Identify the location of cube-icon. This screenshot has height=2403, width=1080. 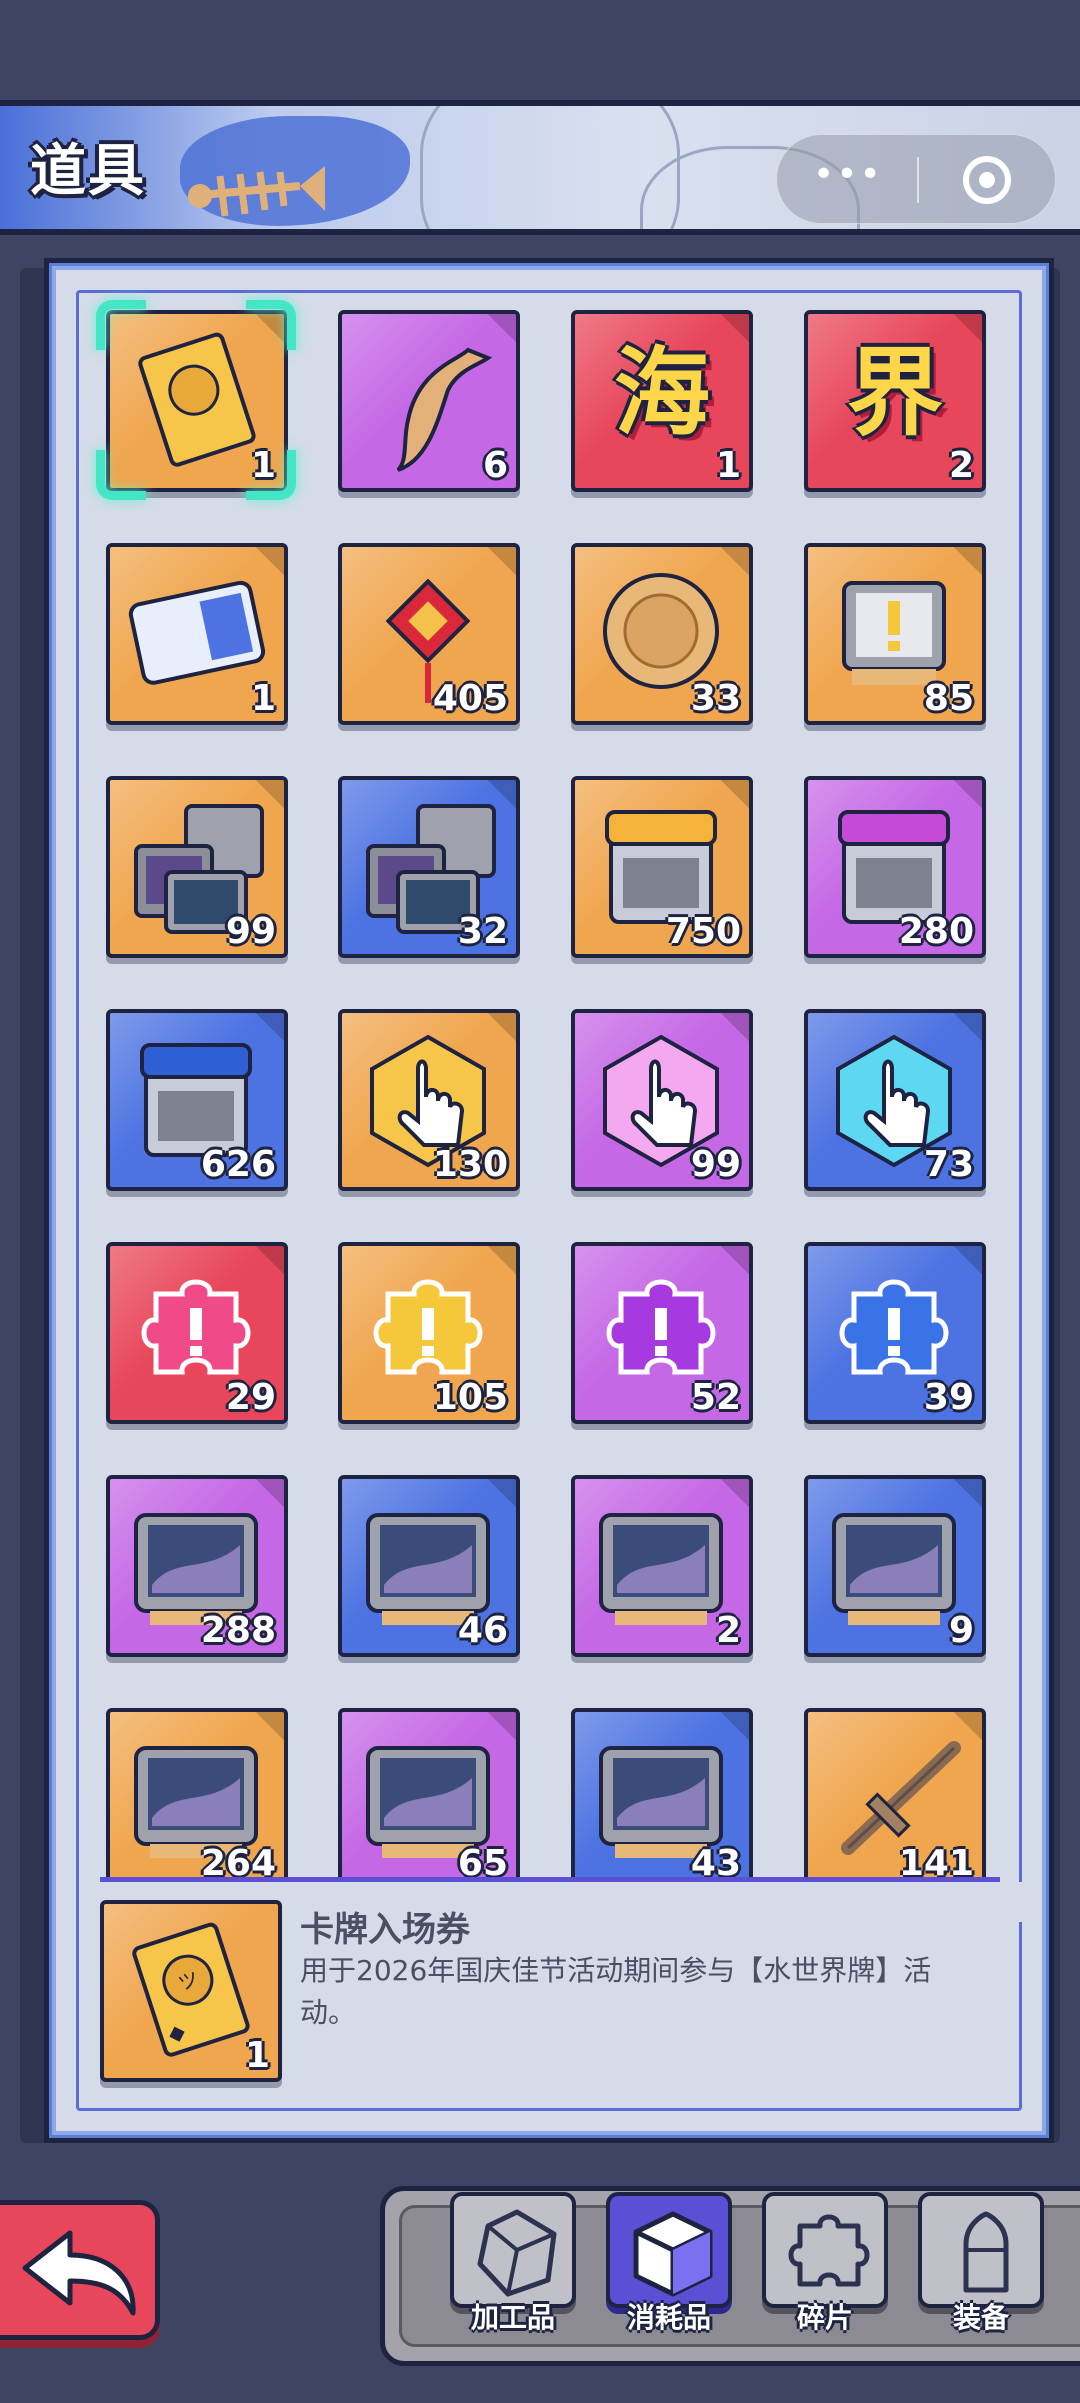
(673, 2254).